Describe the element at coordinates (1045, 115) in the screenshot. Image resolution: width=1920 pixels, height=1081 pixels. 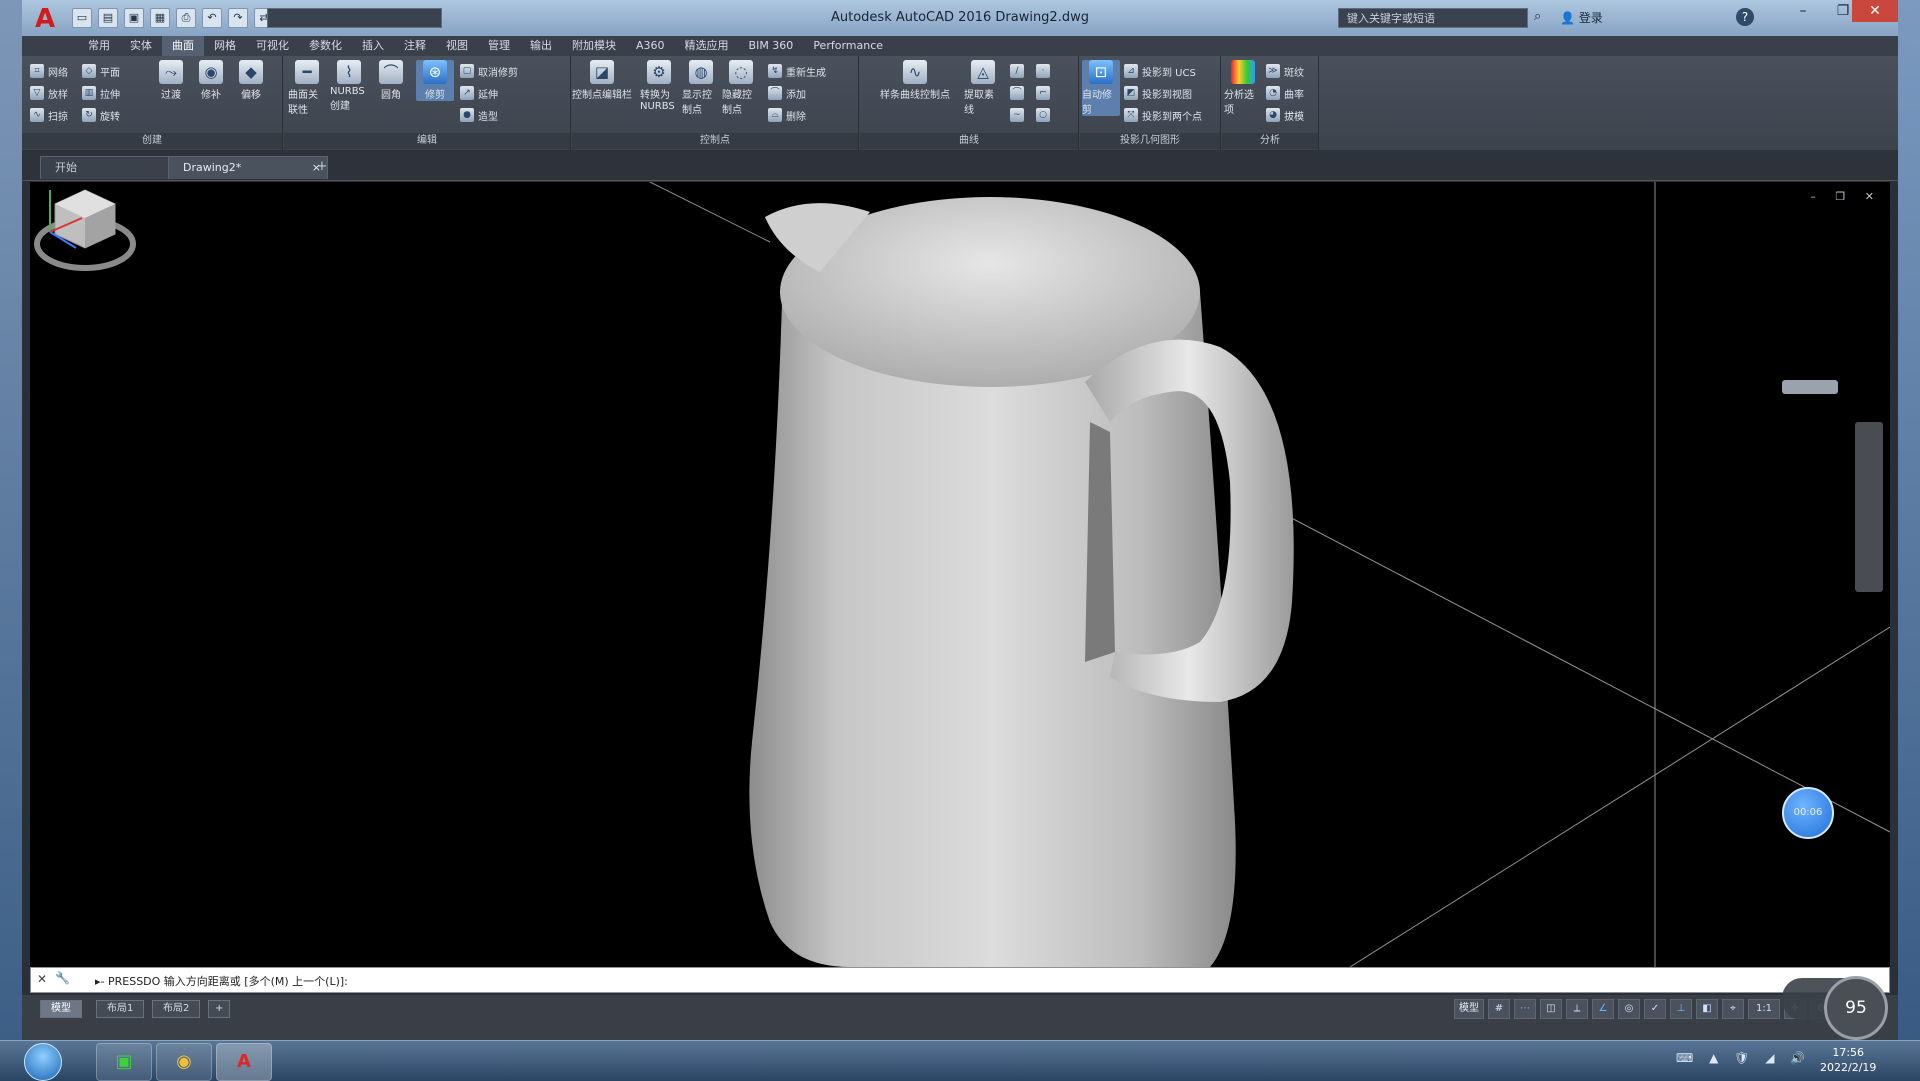
I see `ribbon-button-curve-circle: ○` at that location.